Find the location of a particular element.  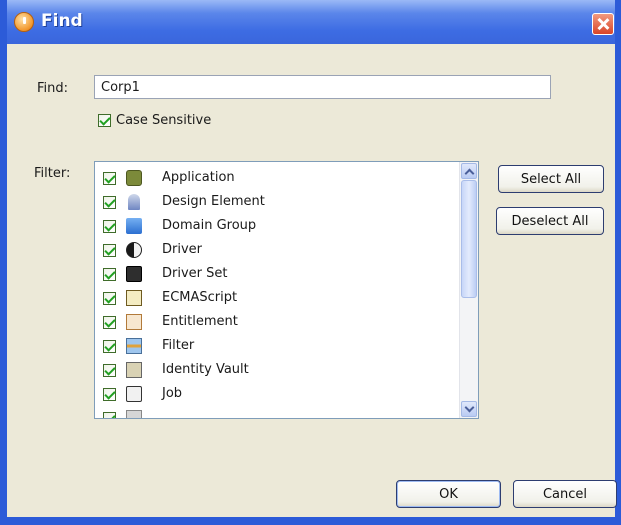

list-item-driver-set: Driver Set is located at coordinates (275, 274).